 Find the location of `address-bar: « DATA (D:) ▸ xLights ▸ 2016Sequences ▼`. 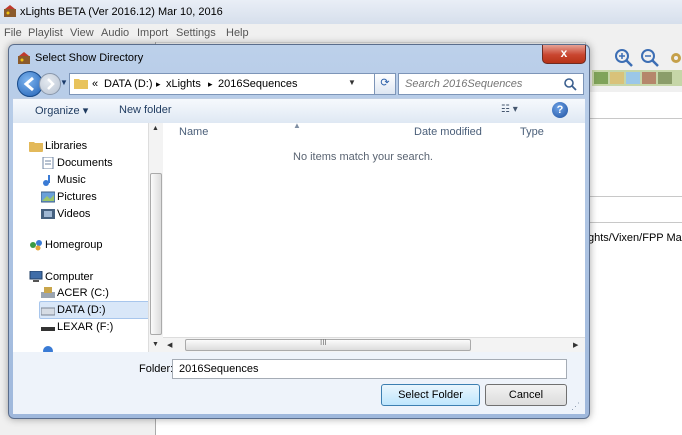

address-bar: « DATA (D:) ▸ xLights ▸ 2016Sequences ▼ is located at coordinates (230, 84).